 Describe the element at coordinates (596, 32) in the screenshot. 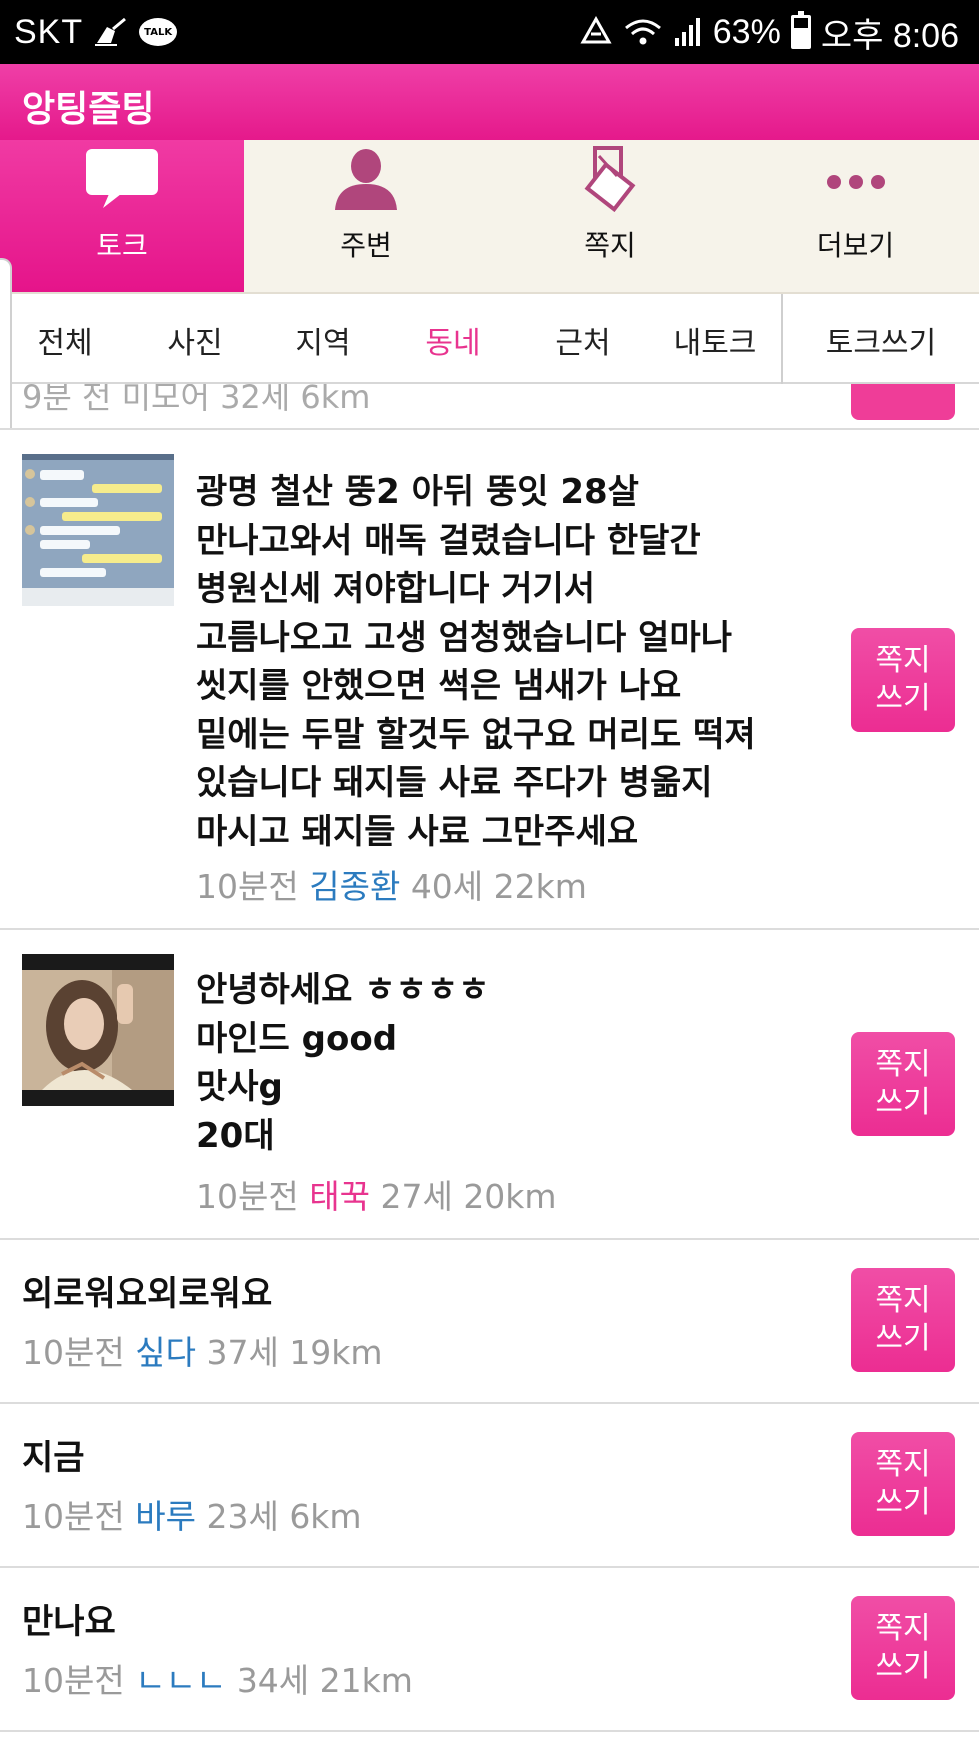

I see `recycle-icon` at that location.